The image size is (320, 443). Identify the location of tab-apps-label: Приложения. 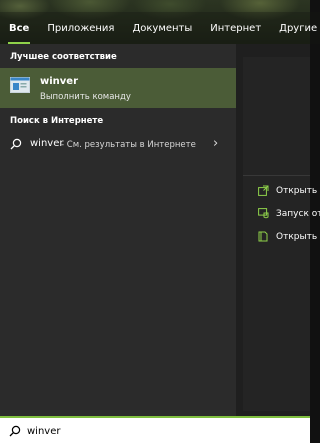
(81, 28).